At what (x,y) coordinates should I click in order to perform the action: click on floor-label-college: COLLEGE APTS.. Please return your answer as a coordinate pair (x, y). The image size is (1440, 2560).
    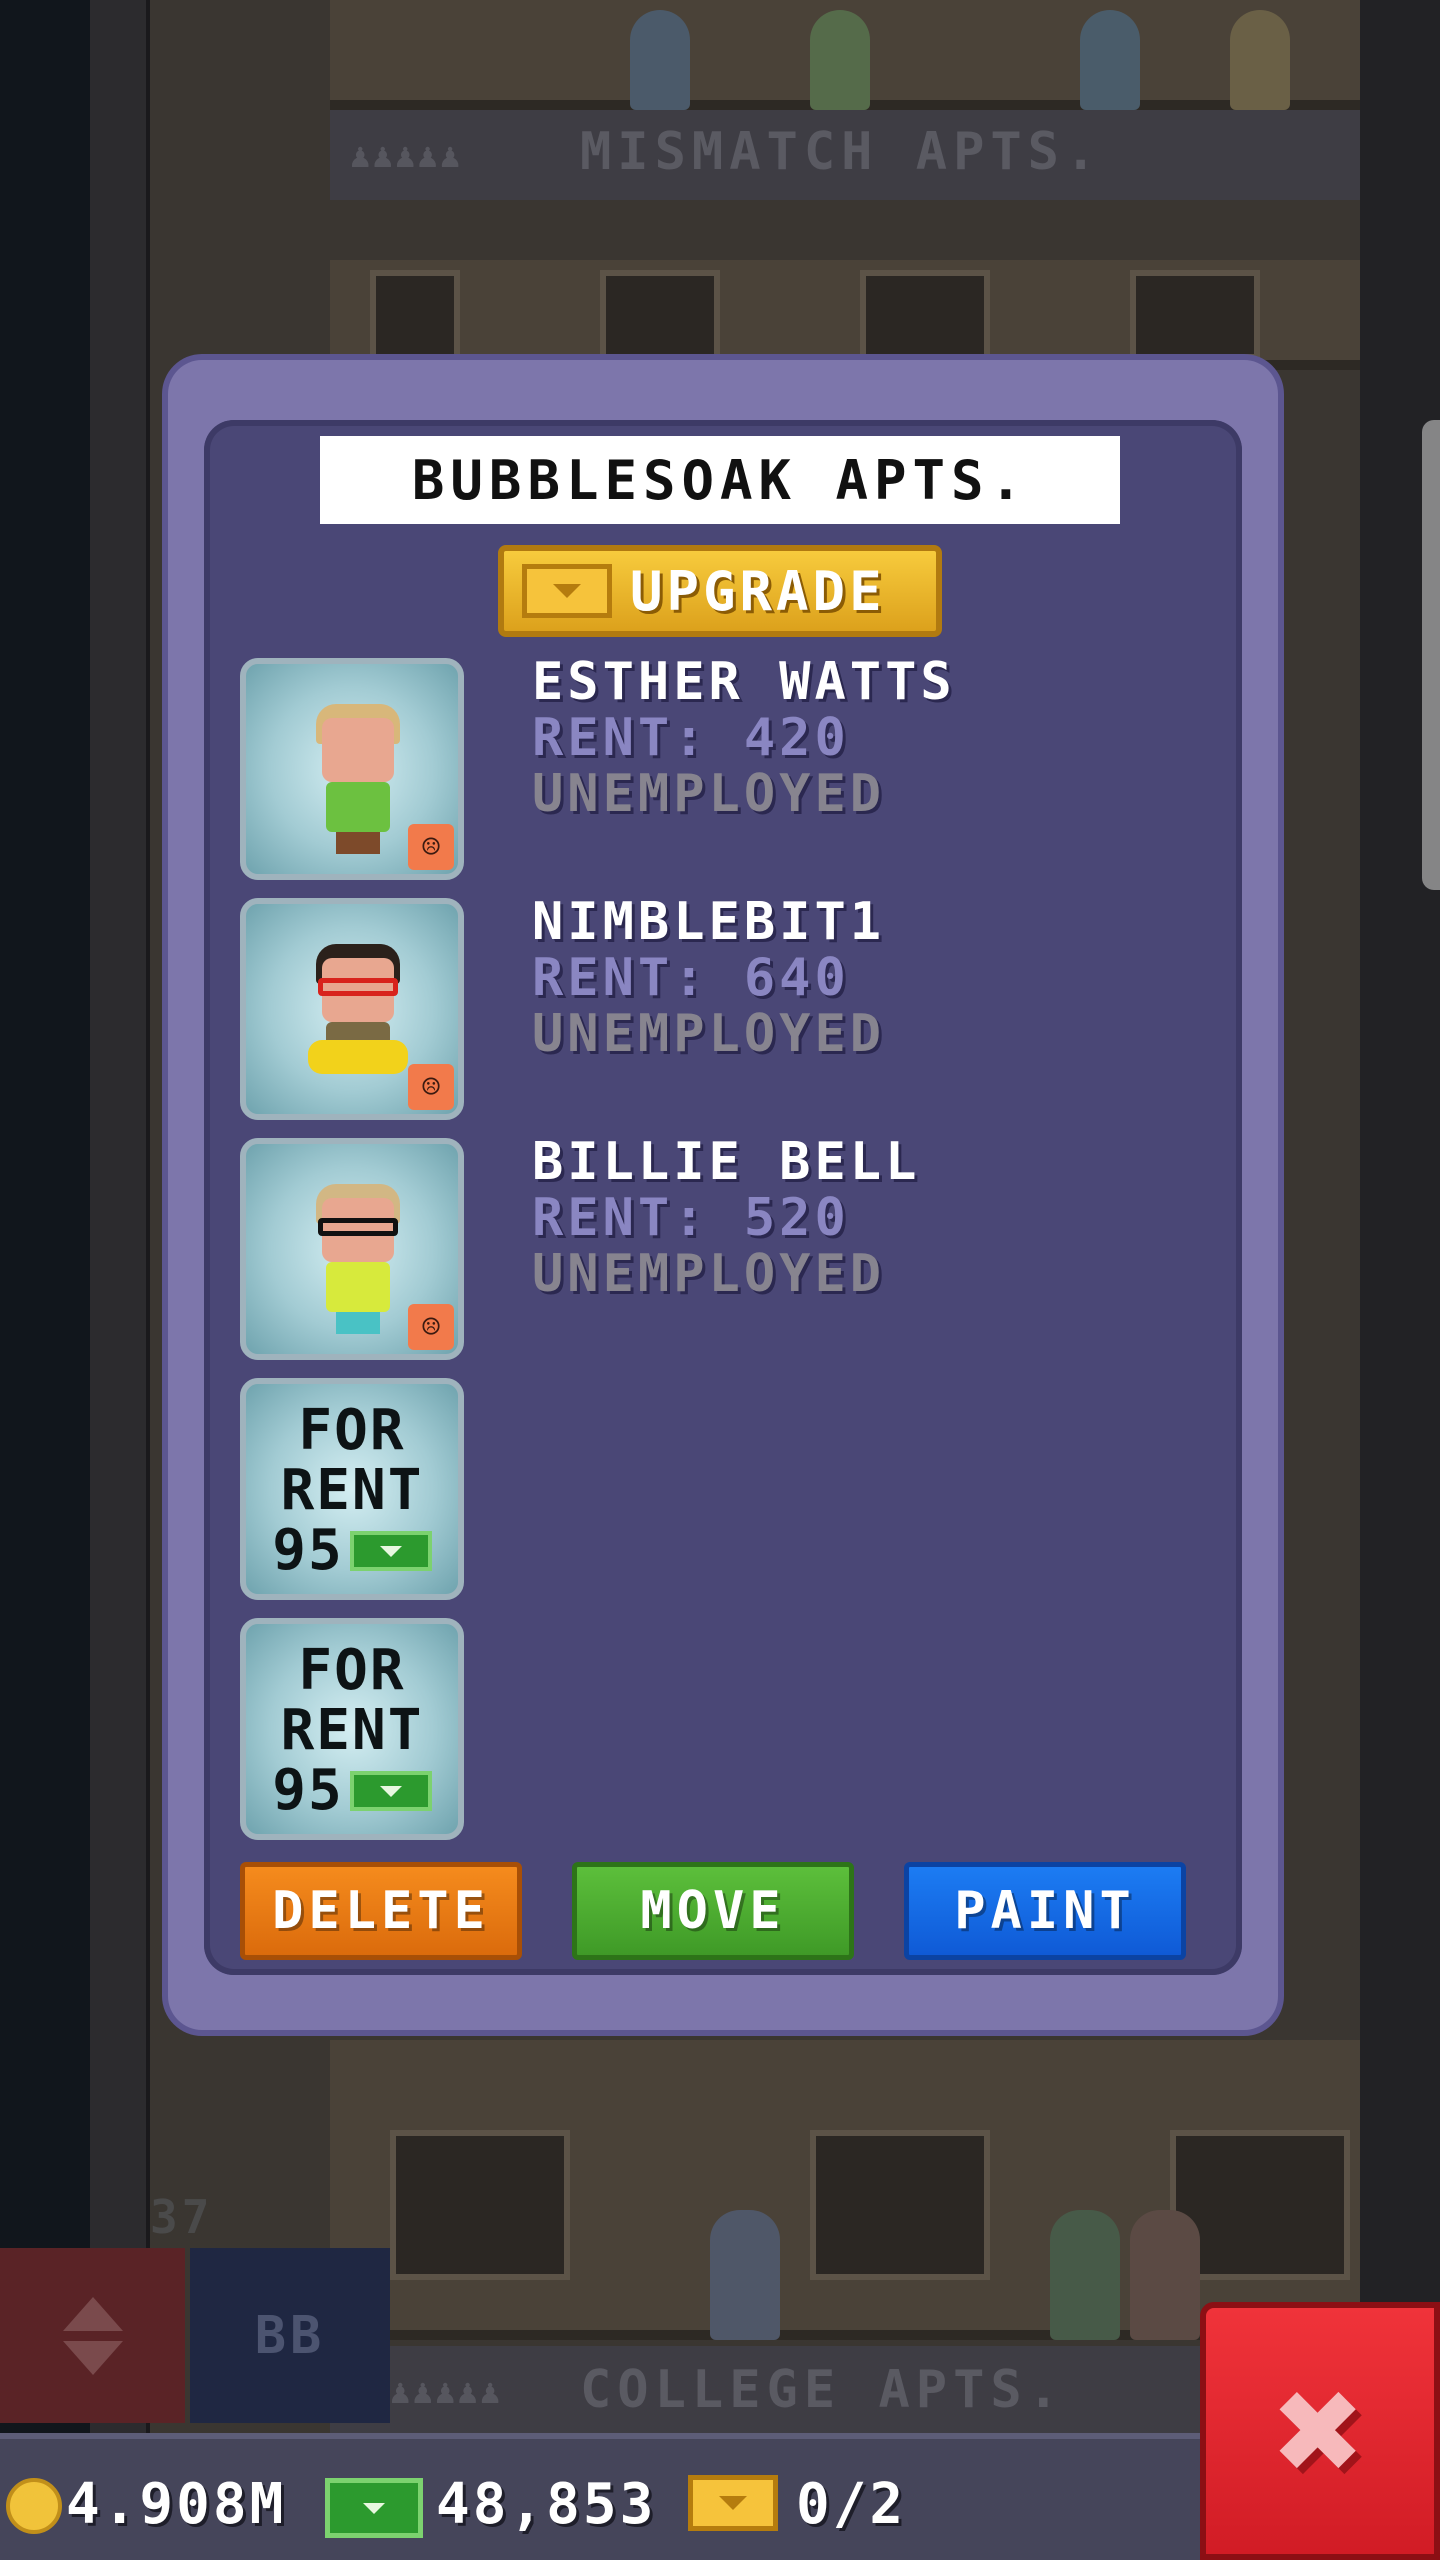
    Looking at the image, I should click on (822, 2390).